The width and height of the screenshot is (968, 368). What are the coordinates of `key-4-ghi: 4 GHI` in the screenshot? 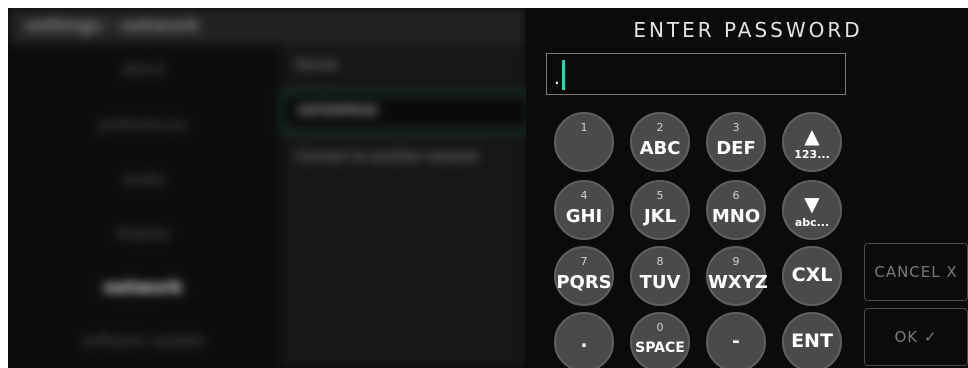 It's located at (584, 210).